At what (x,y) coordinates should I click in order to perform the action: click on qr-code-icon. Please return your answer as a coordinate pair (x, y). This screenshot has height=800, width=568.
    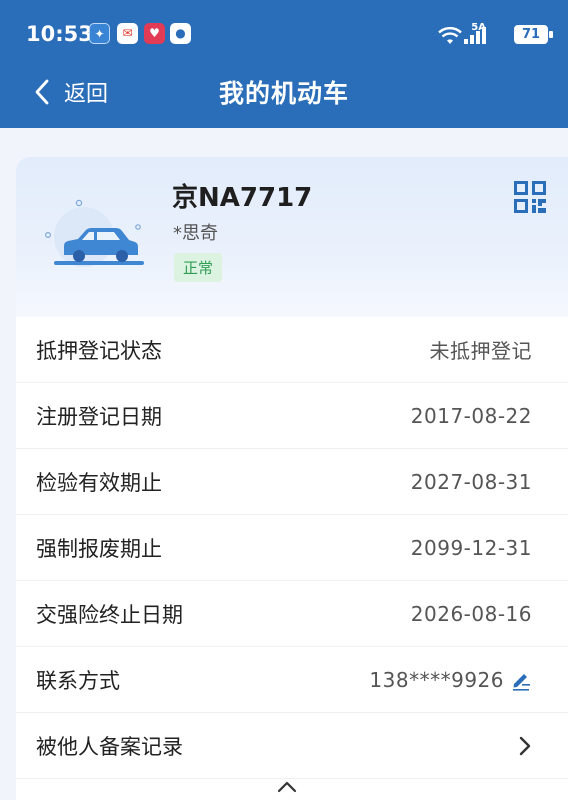
    Looking at the image, I should click on (530, 197).